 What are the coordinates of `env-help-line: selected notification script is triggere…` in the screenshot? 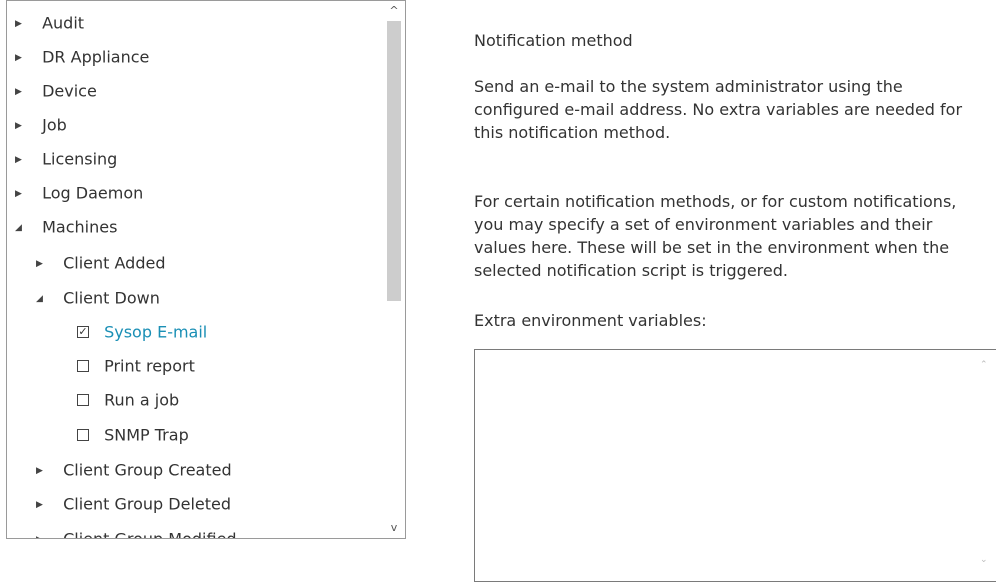 It's located at (631, 270).